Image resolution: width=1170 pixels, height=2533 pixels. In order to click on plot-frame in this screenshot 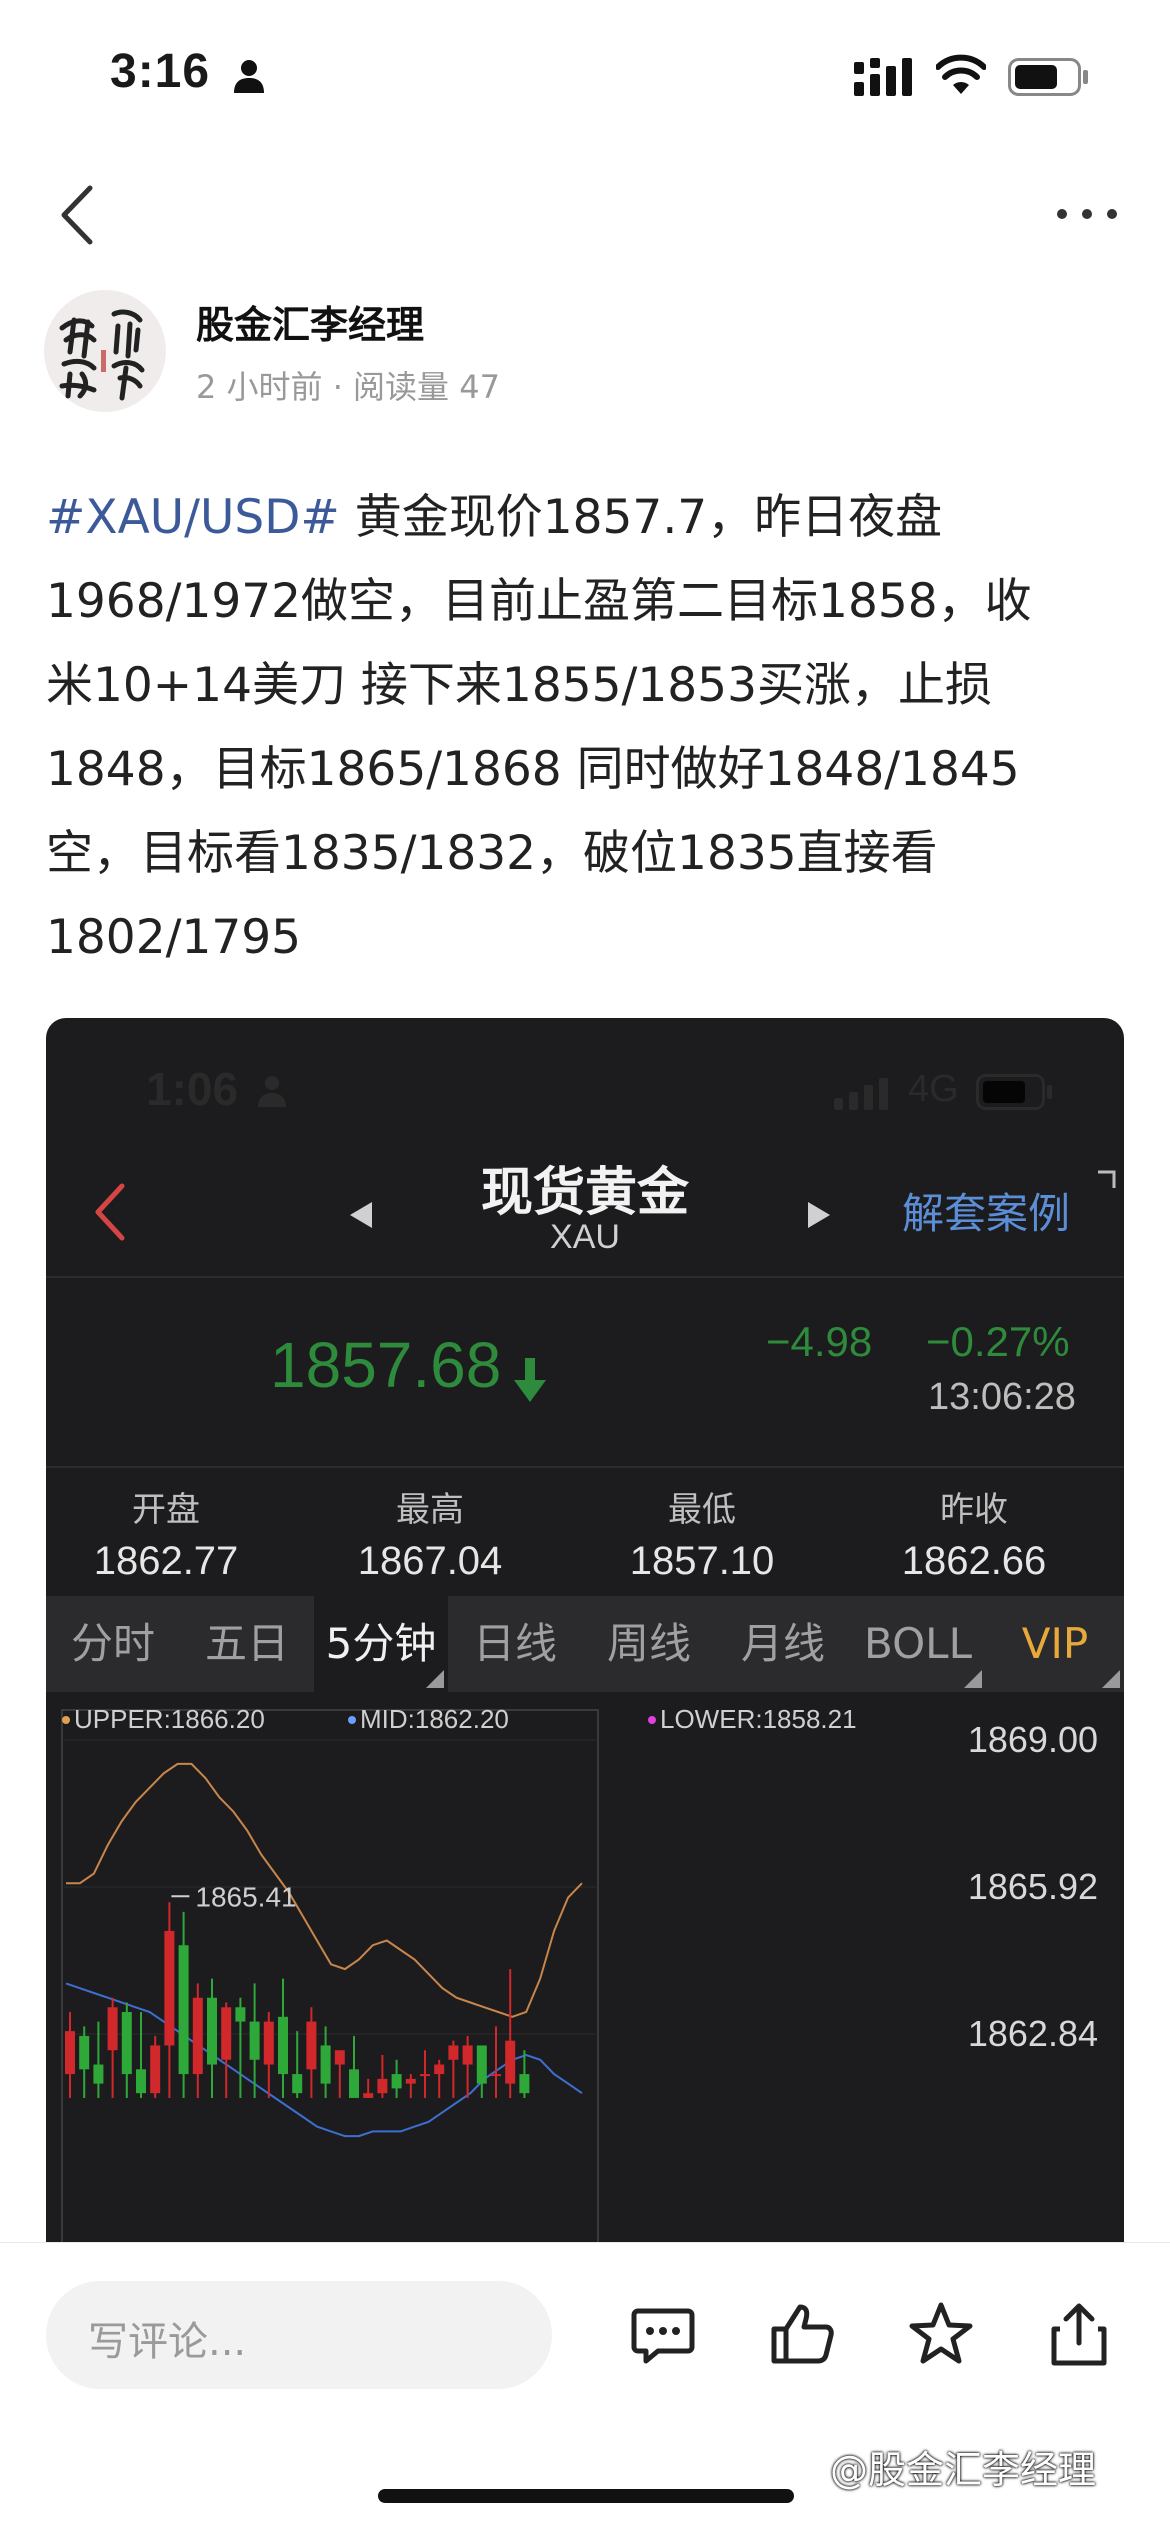, I will do `click(330, 1978)`.